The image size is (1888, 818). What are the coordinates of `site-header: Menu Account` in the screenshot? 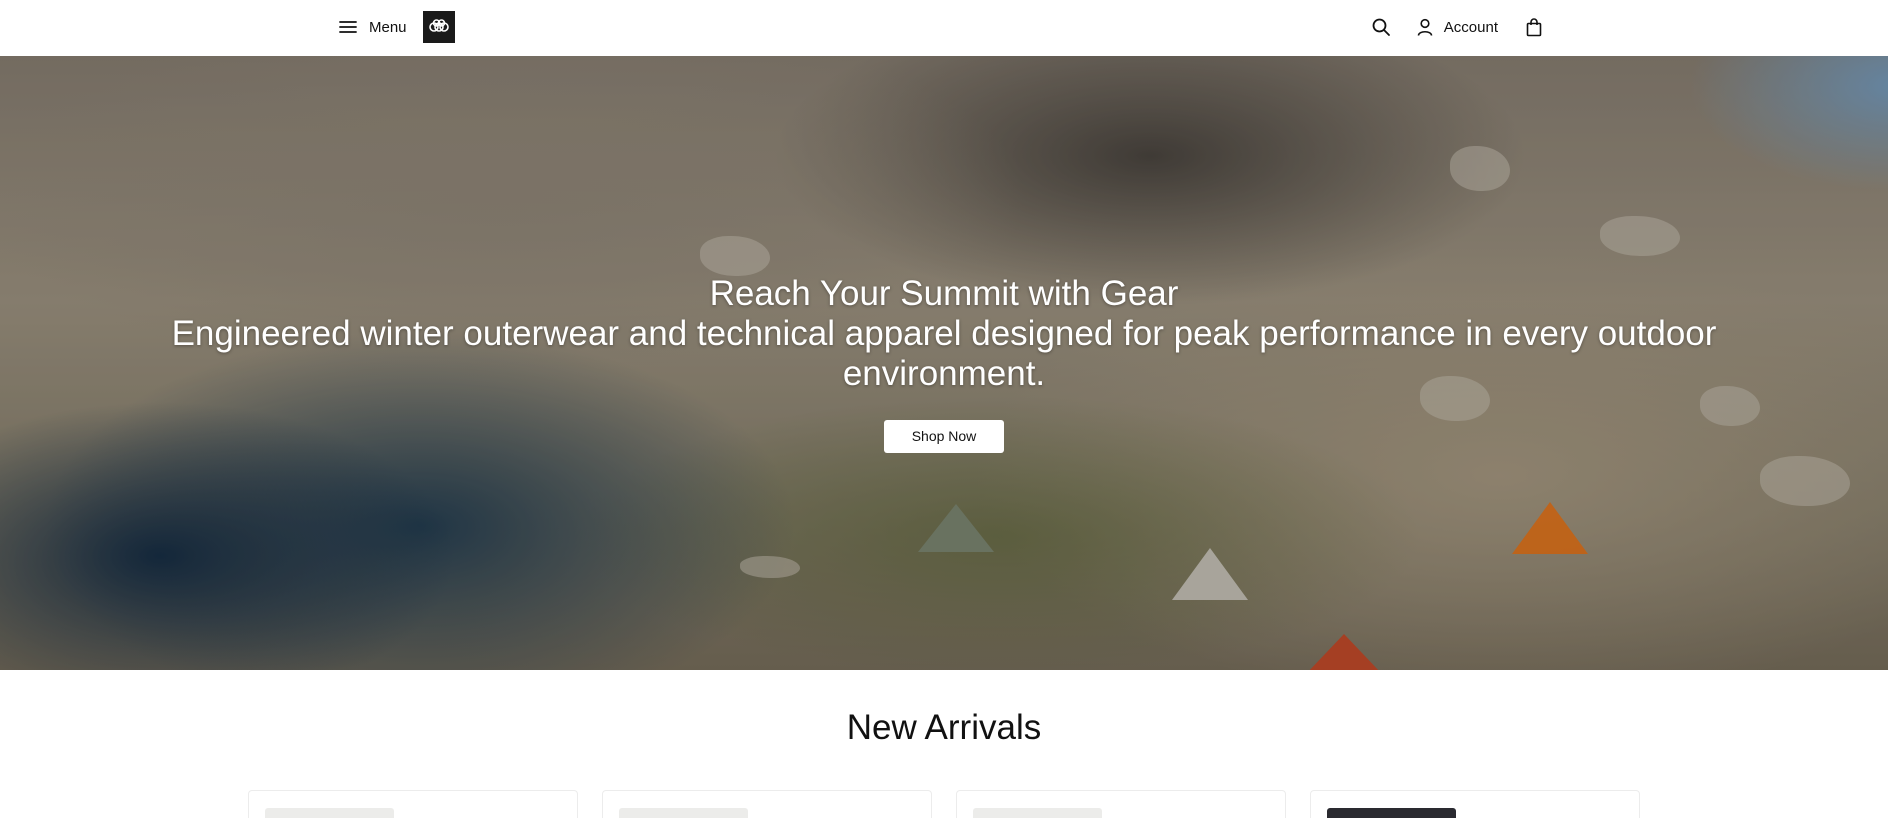 It's located at (944, 28).